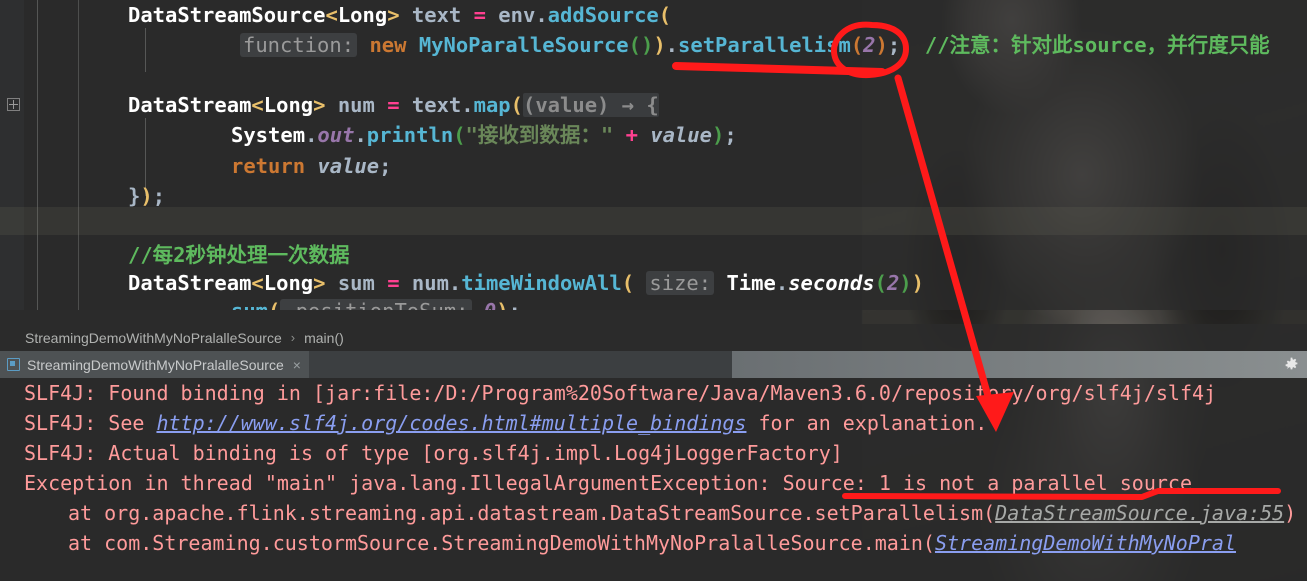 The image size is (1307, 581). I want to click on code-token: println, so click(410, 135).